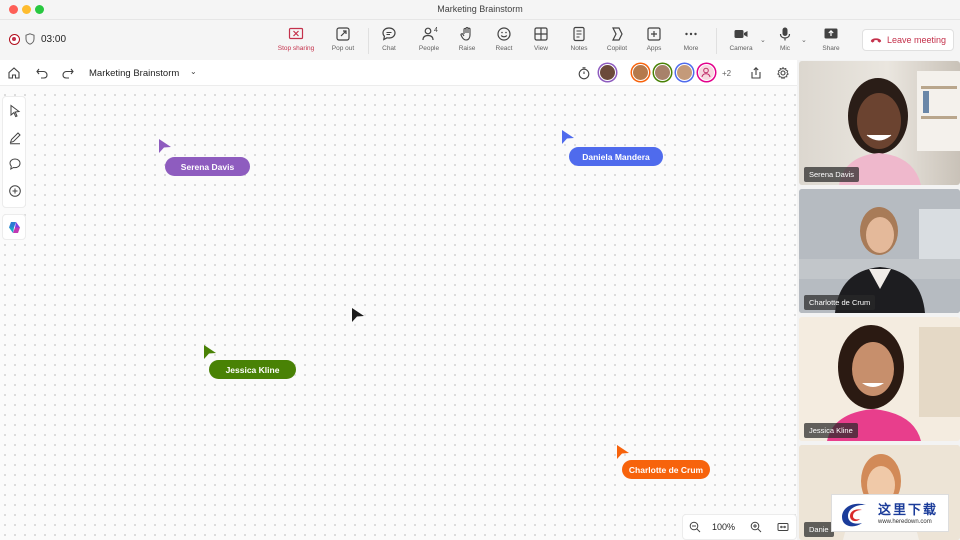  I want to click on view-icon, so click(541, 34).